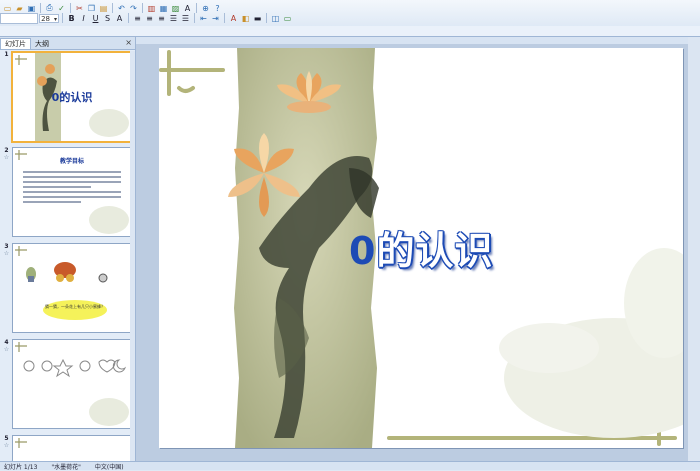  What do you see at coordinates (83, 18) in the screenshot?
I see `italic-icon: I` at bounding box center [83, 18].